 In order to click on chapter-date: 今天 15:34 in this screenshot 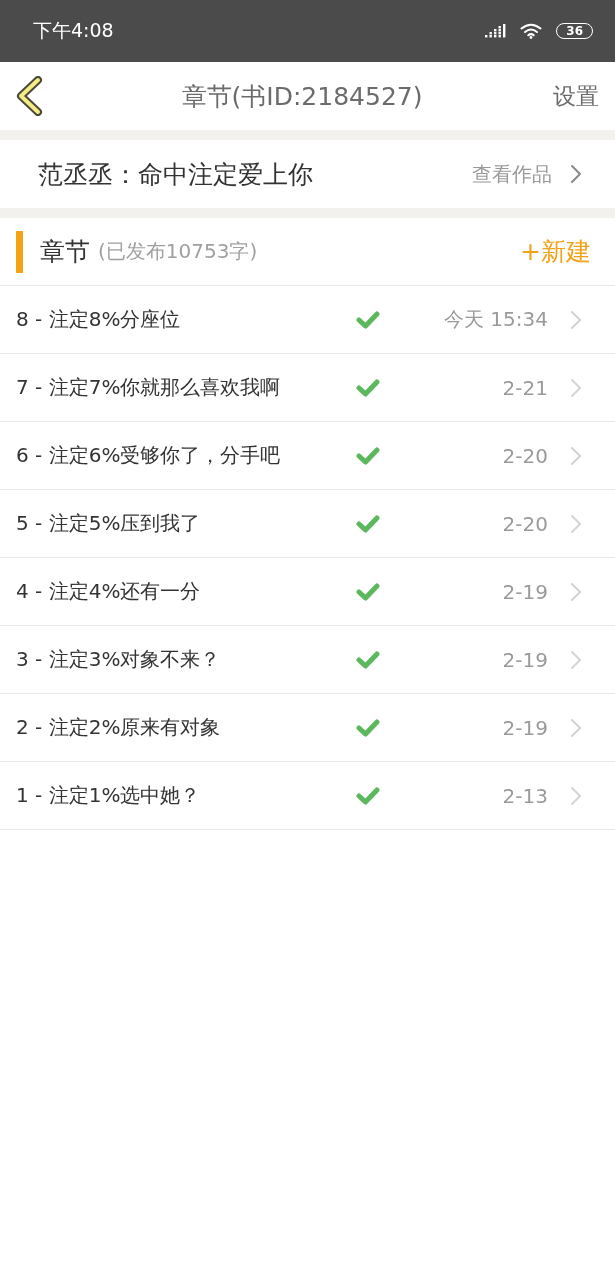, I will do `click(495, 319)`.